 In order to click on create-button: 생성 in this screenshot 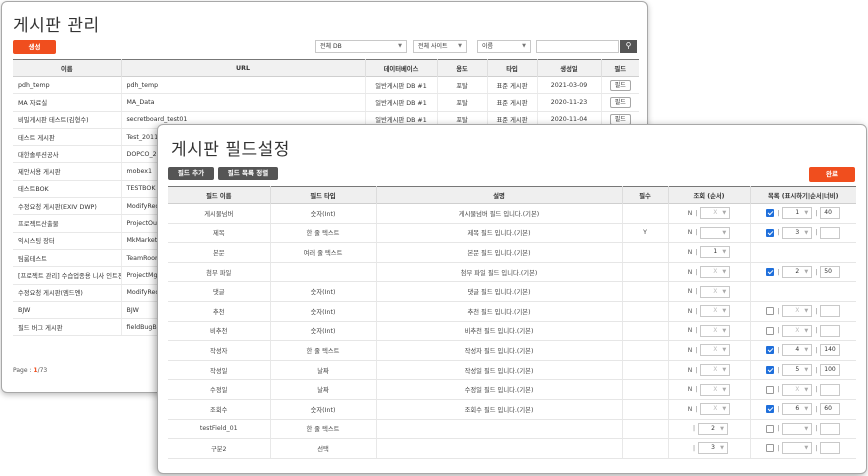, I will do `click(34, 47)`.